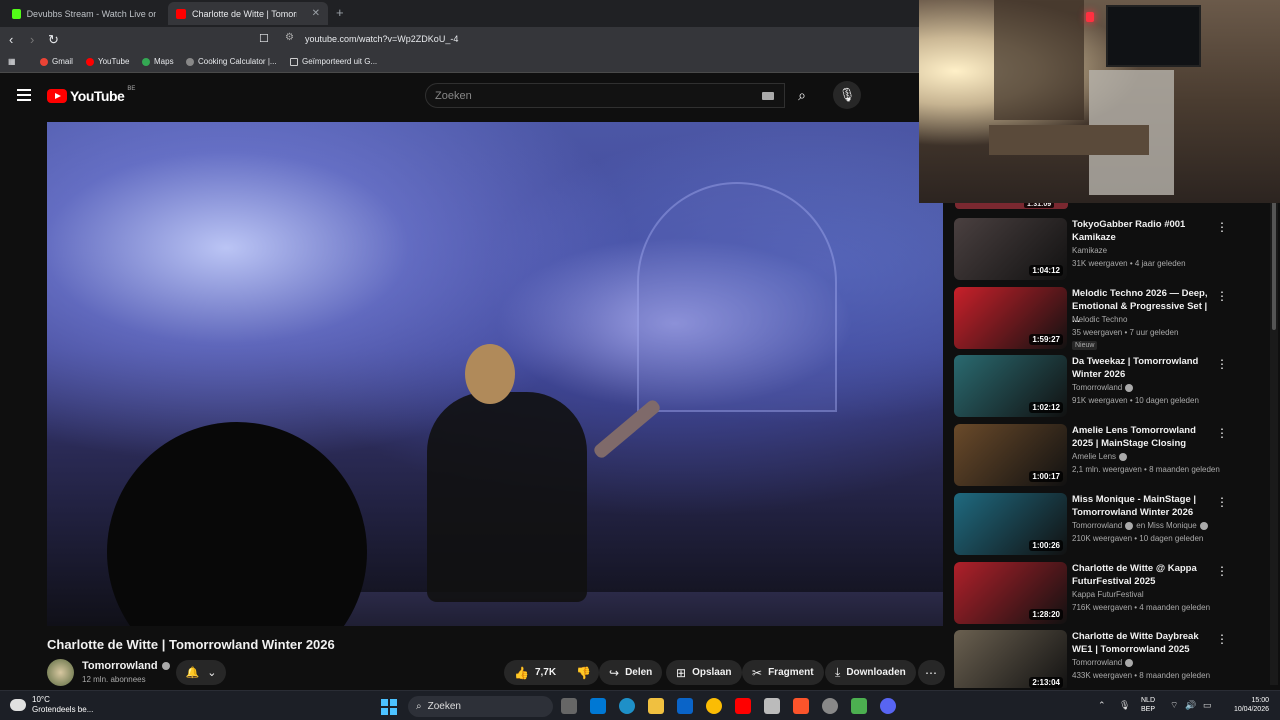  I want to click on channel-name: Amelie Lens, so click(1100, 456).